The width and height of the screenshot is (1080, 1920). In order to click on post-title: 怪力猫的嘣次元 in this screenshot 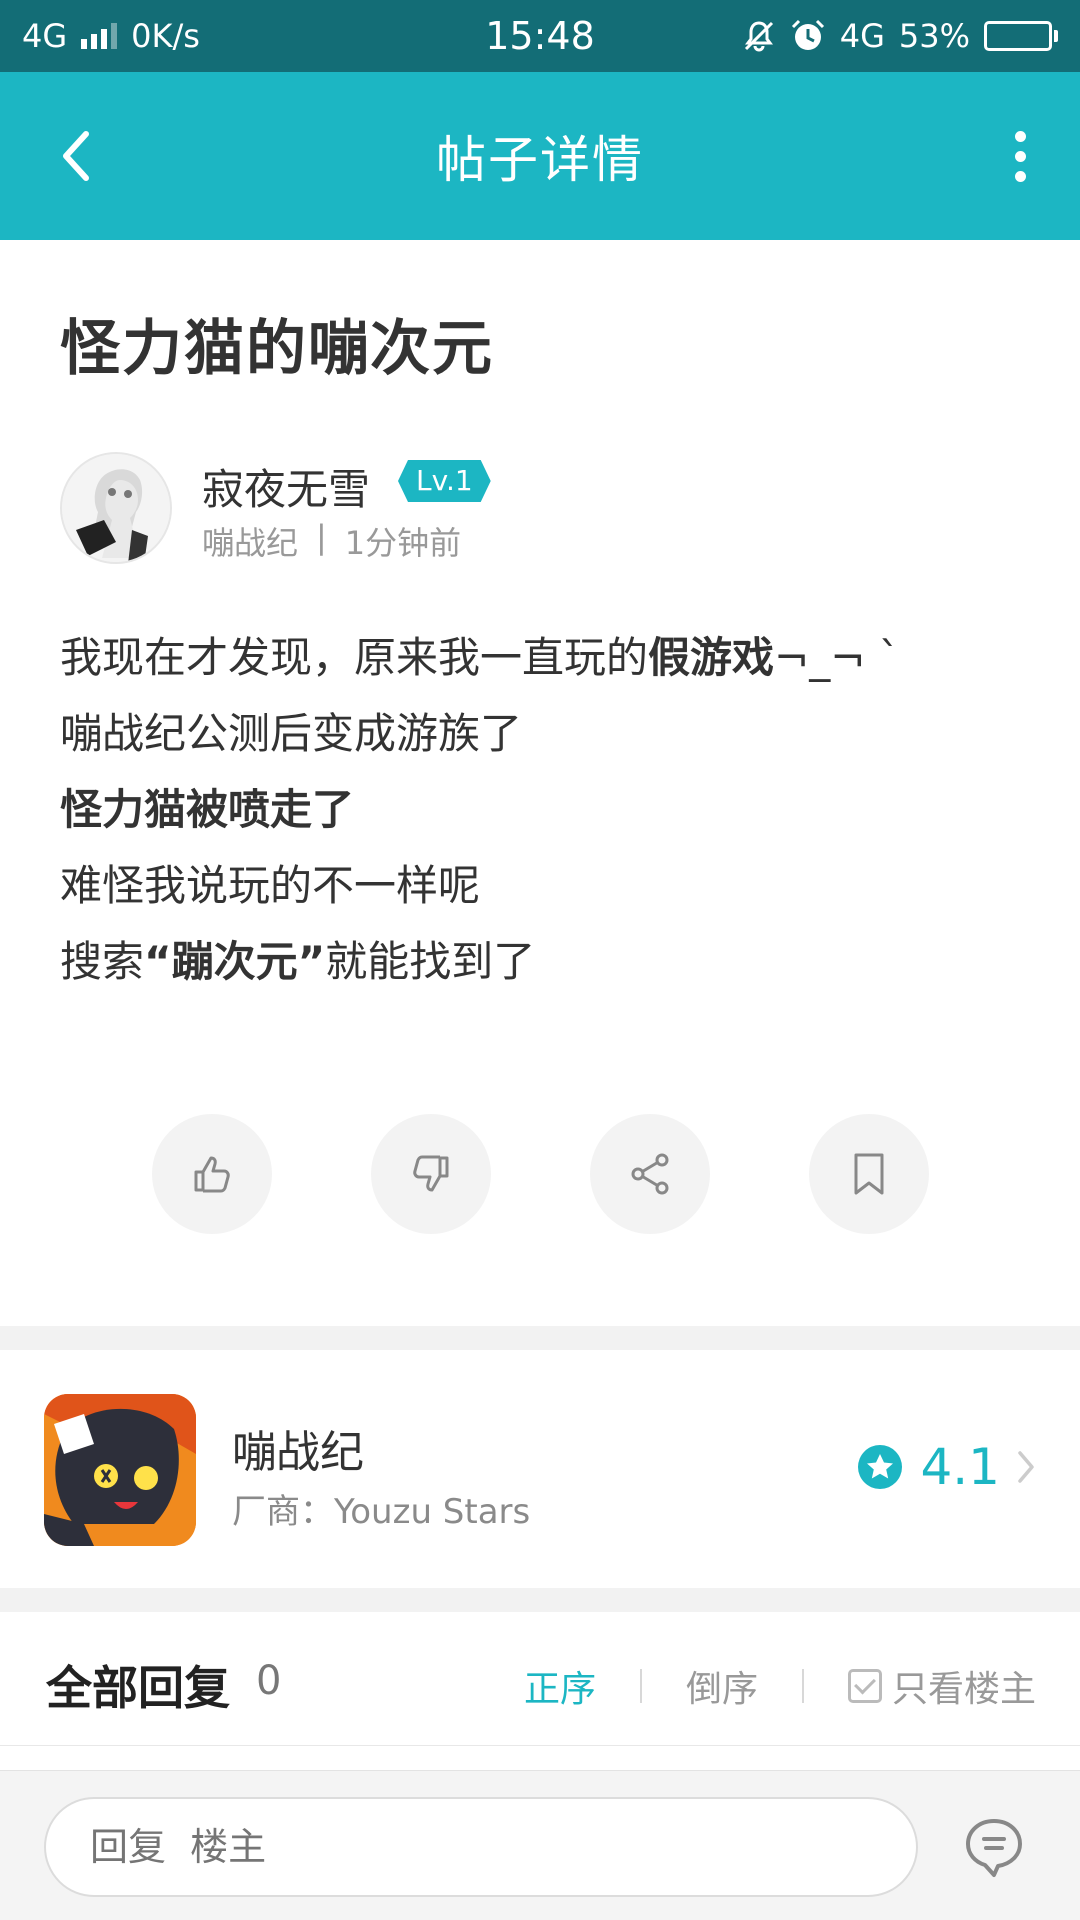, I will do `click(277, 349)`.